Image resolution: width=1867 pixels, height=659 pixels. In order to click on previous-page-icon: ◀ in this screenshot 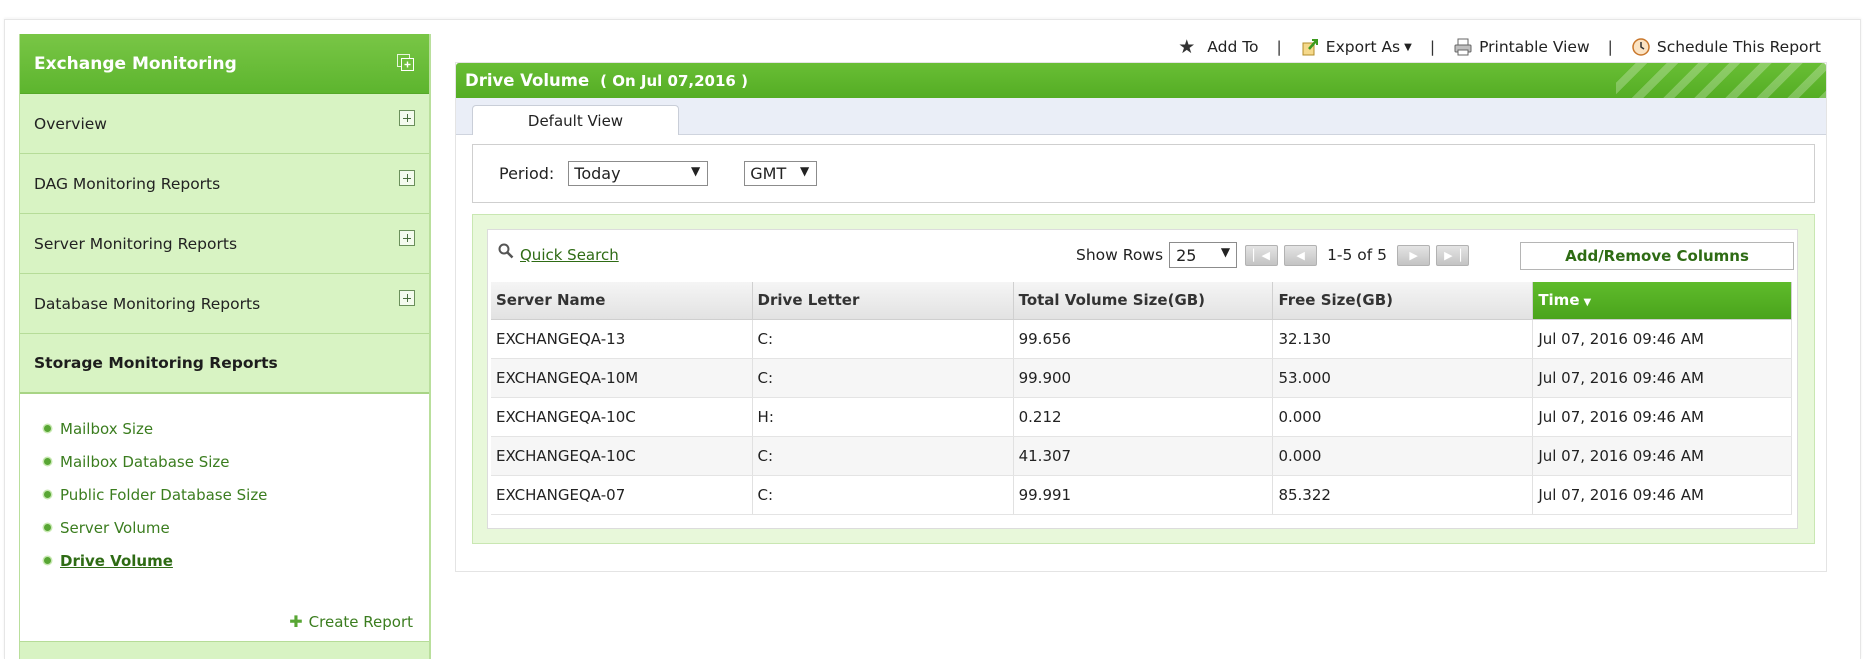, I will do `click(1300, 255)`.